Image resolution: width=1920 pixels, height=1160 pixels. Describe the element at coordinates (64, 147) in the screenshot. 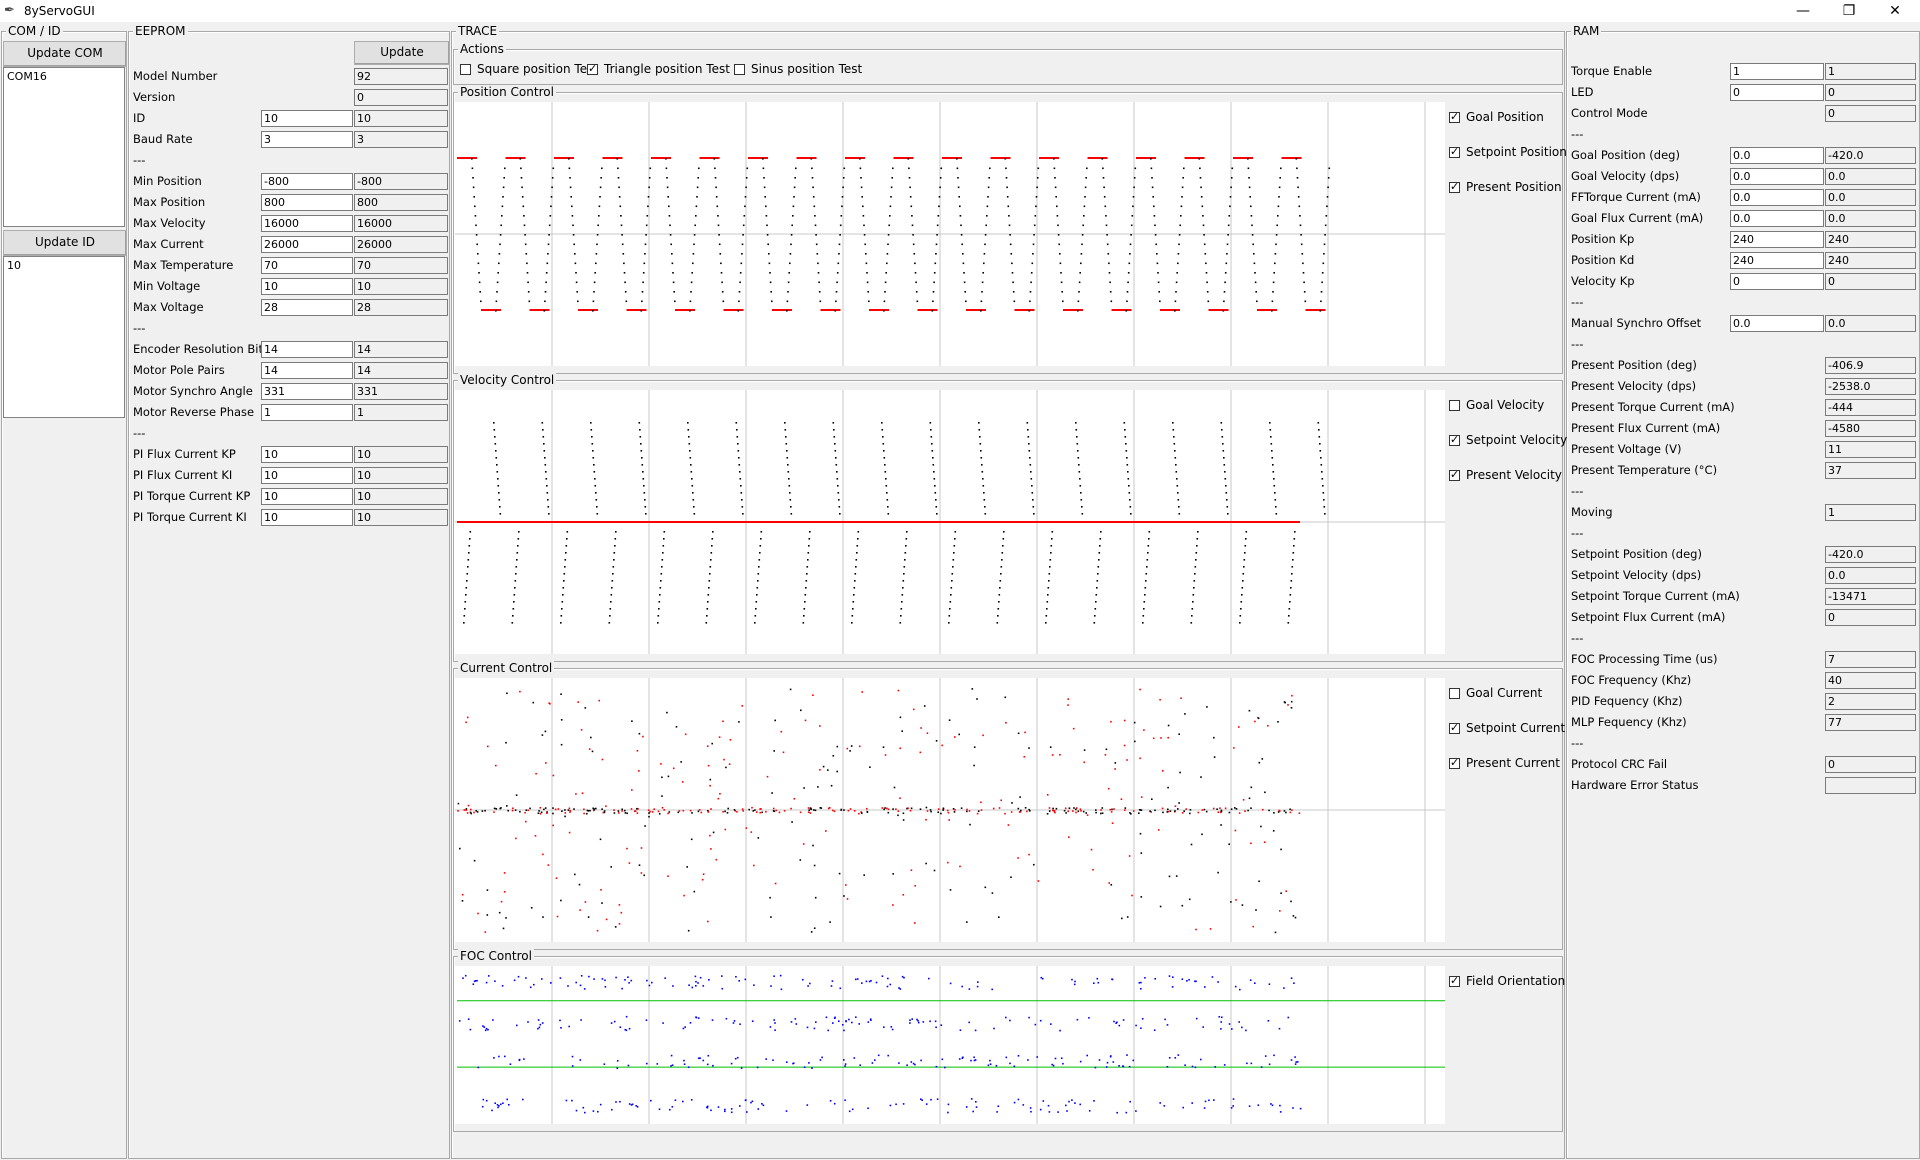

I see `com-port-list: COM16` at that location.